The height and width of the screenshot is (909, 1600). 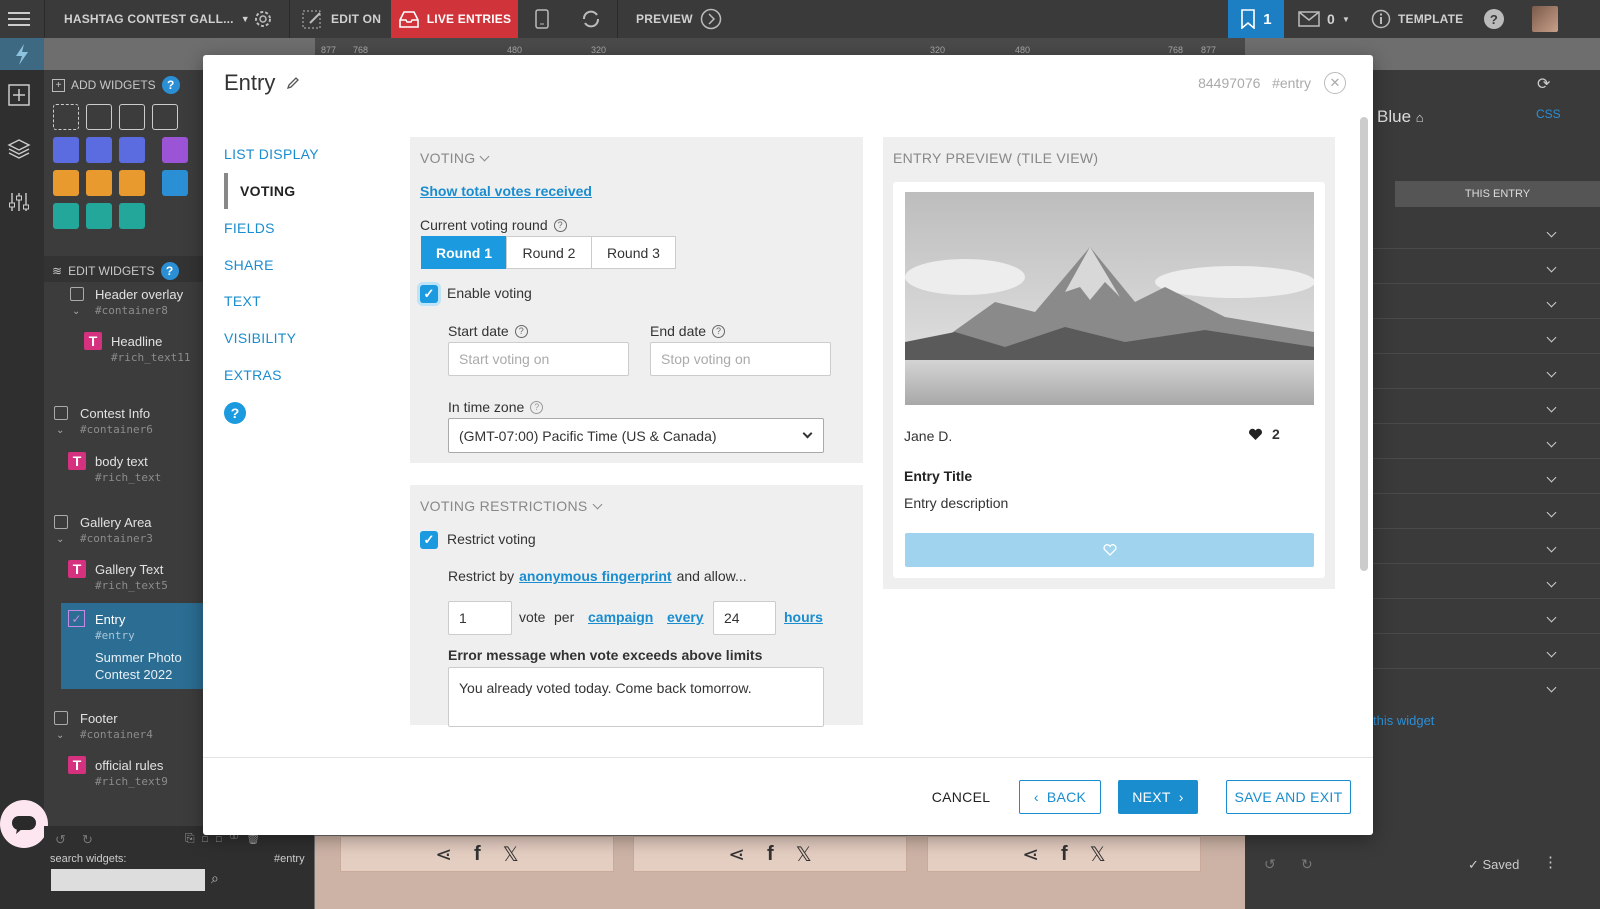 I want to click on vote-button, so click(x=1109, y=550).